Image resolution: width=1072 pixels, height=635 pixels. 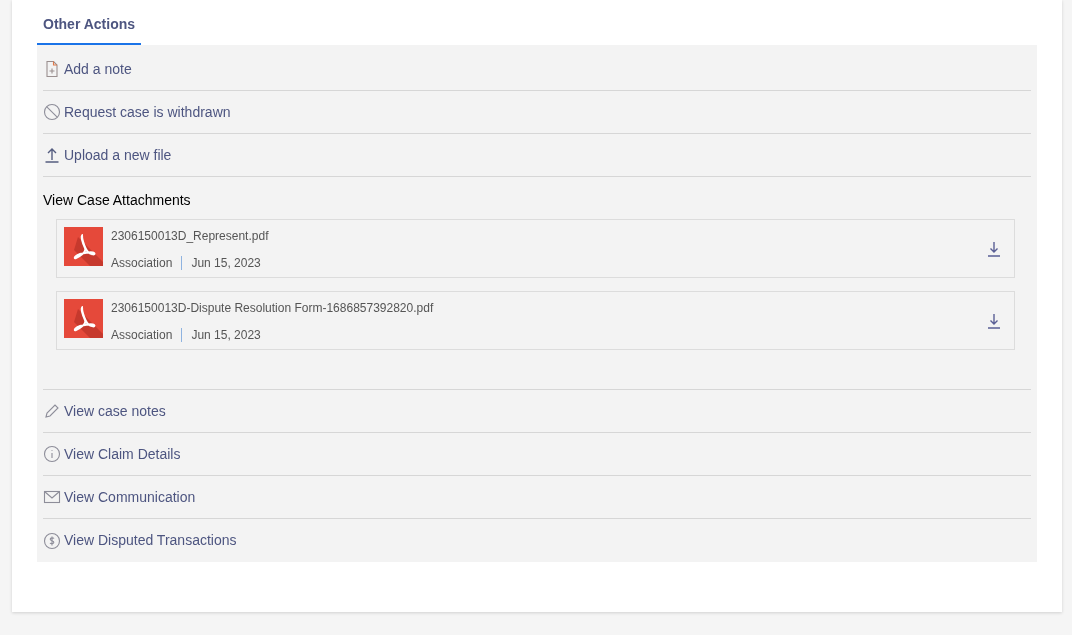 I want to click on action-link: Upload a new file, so click(x=118, y=155).